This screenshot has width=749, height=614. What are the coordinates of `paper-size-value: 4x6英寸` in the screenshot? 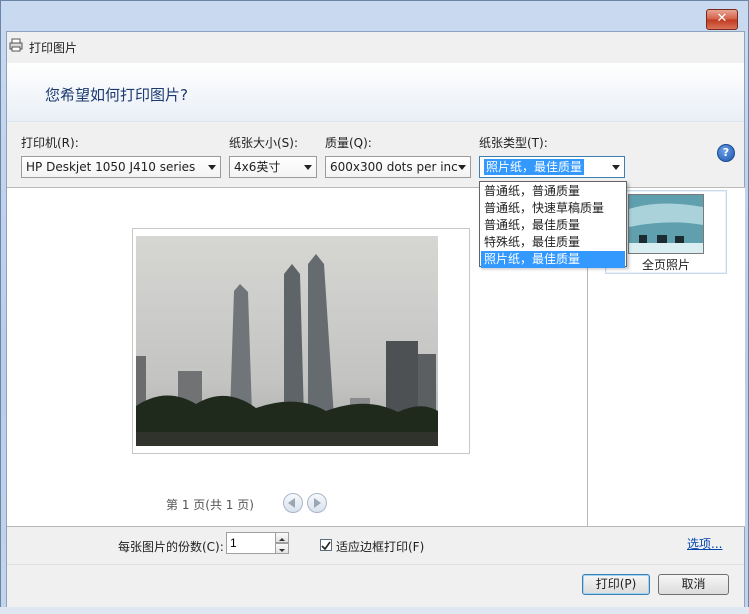 It's located at (257, 167).